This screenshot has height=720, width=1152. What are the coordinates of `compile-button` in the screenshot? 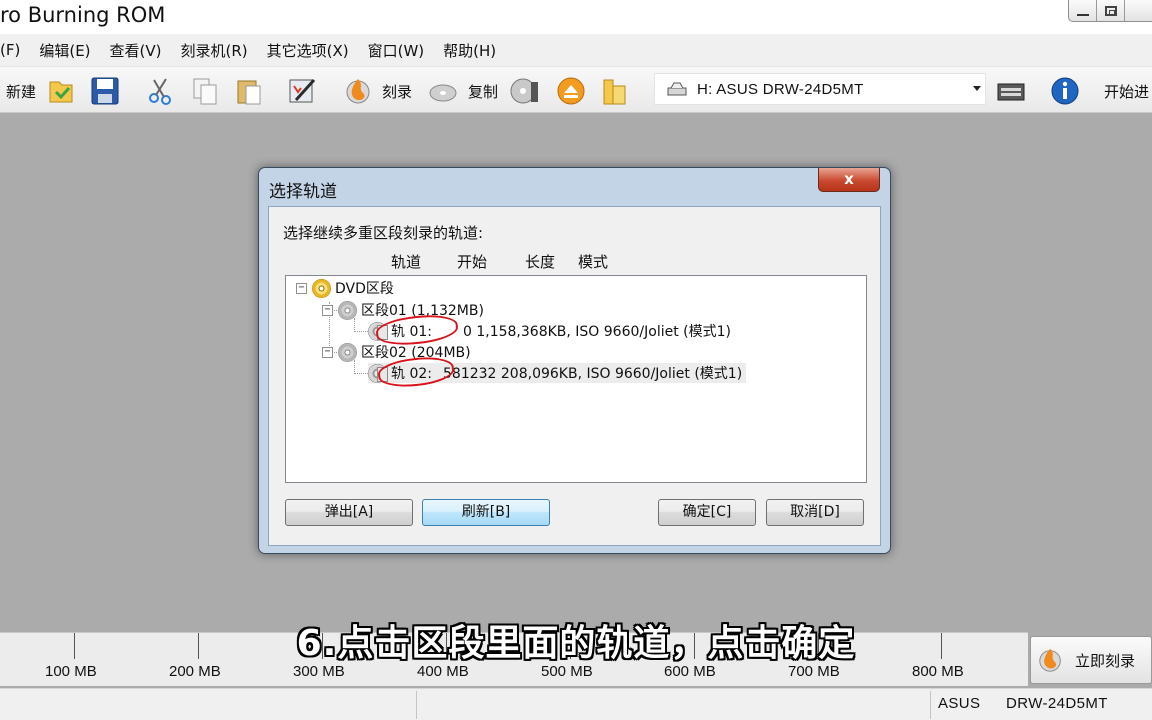 It's located at (303, 91).